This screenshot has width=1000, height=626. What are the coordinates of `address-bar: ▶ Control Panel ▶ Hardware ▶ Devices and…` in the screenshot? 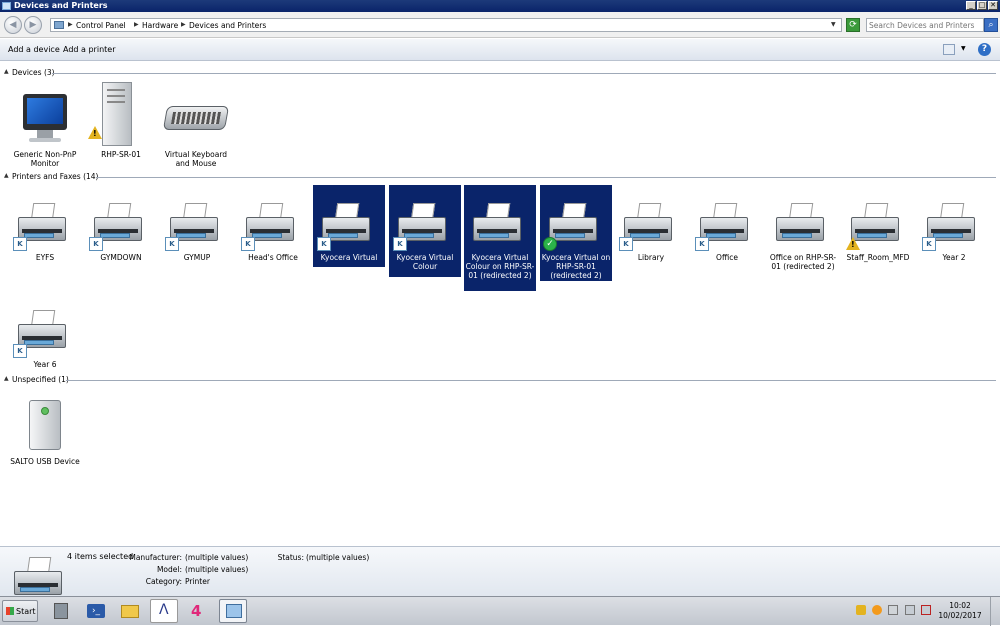 It's located at (446, 25).